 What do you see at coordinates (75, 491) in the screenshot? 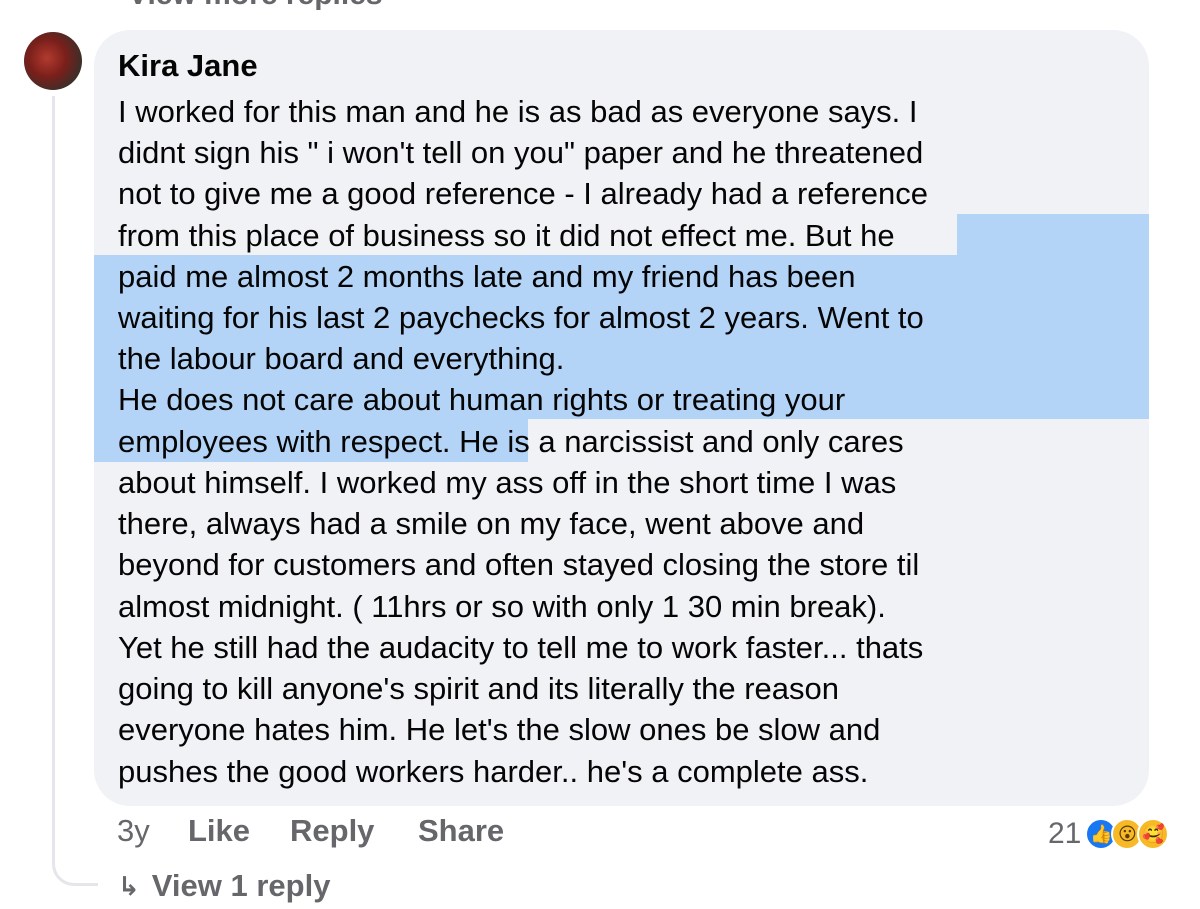
I see `thread-connector-line` at bounding box center [75, 491].